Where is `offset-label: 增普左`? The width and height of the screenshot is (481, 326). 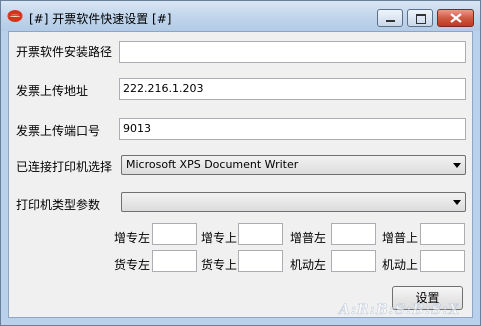 offset-label: 增普左 is located at coordinates (308, 238).